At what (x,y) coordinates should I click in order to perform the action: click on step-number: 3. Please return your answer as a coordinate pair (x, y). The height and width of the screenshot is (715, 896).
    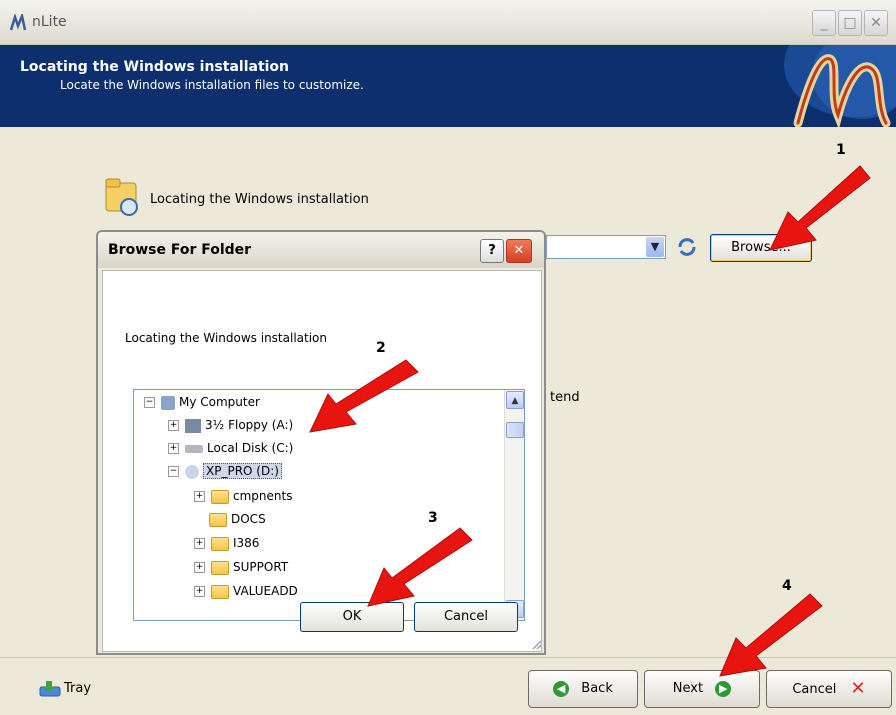
    Looking at the image, I should click on (433, 518).